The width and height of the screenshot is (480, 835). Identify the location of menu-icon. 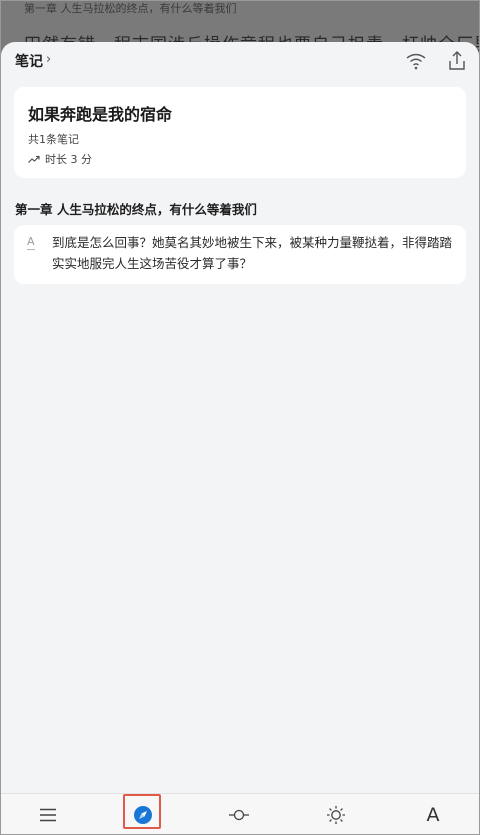
(48, 814).